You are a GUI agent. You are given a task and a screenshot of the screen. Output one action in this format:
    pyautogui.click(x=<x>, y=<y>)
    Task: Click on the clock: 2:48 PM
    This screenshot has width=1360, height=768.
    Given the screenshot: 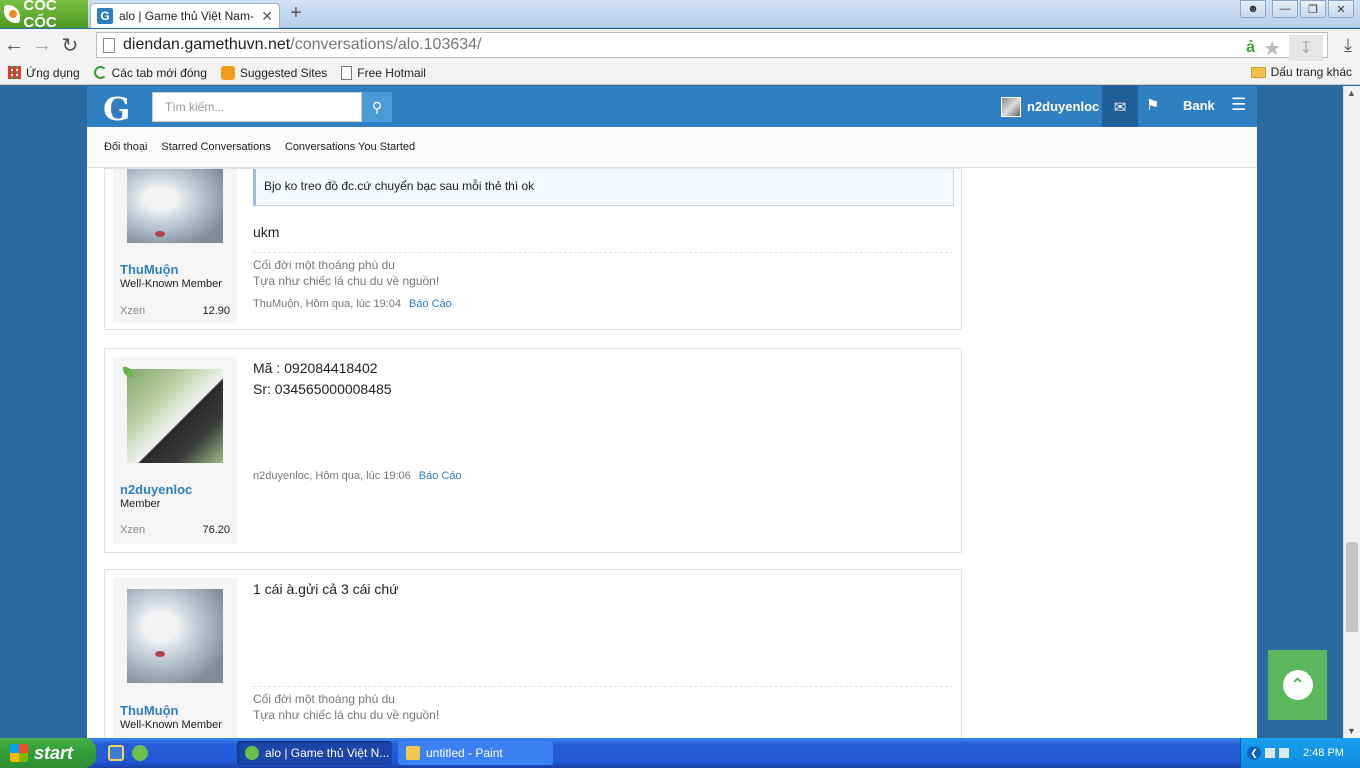 What is the action you would take?
    pyautogui.click(x=1323, y=753)
    